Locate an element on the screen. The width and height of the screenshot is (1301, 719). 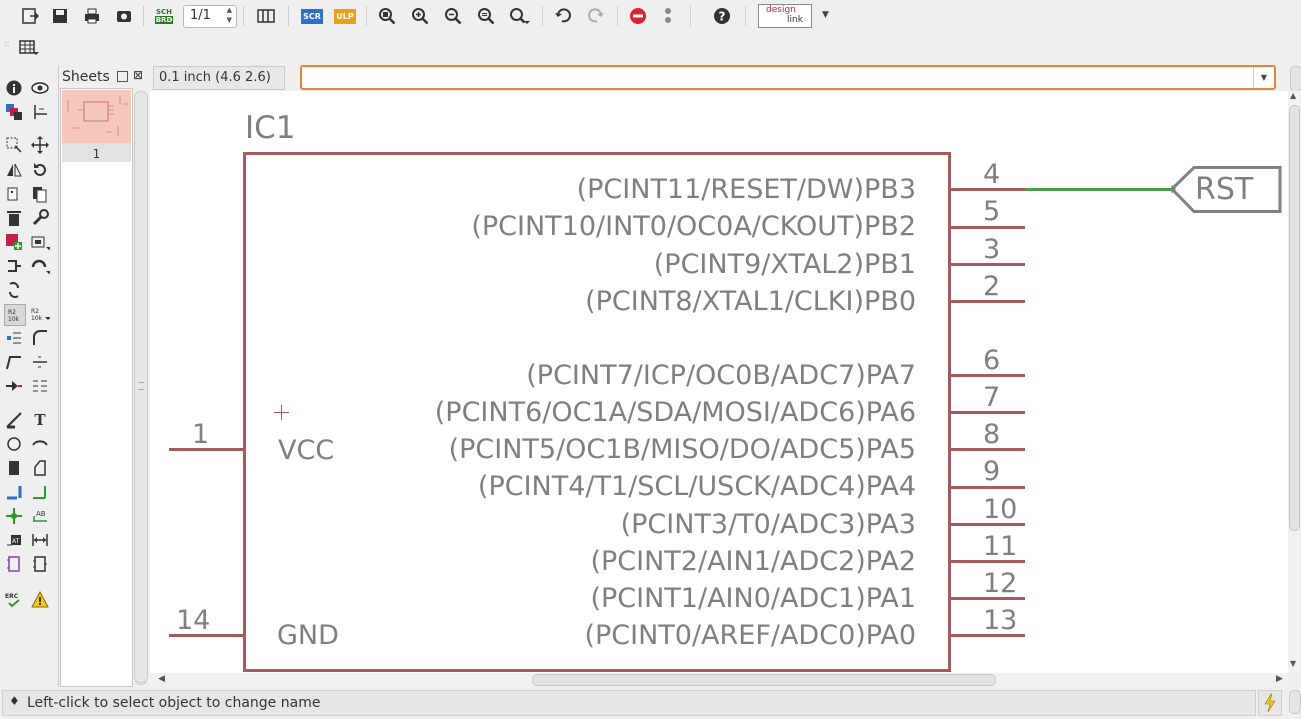
net-label-rst: RST is located at coordinates (1225, 190).